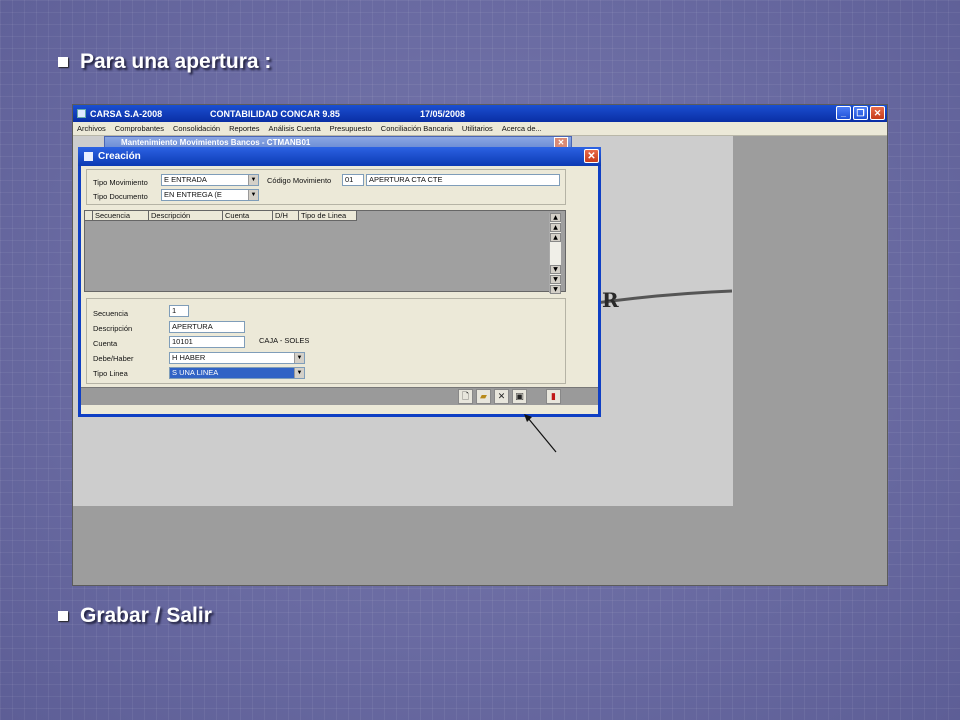  I want to click on save-icon: ▣, so click(519, 396).